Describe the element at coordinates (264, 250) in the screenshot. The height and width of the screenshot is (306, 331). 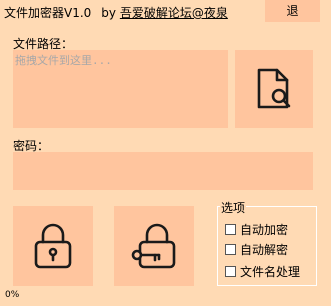
I see `auto-decrypt-label: 自动解密` at that location.